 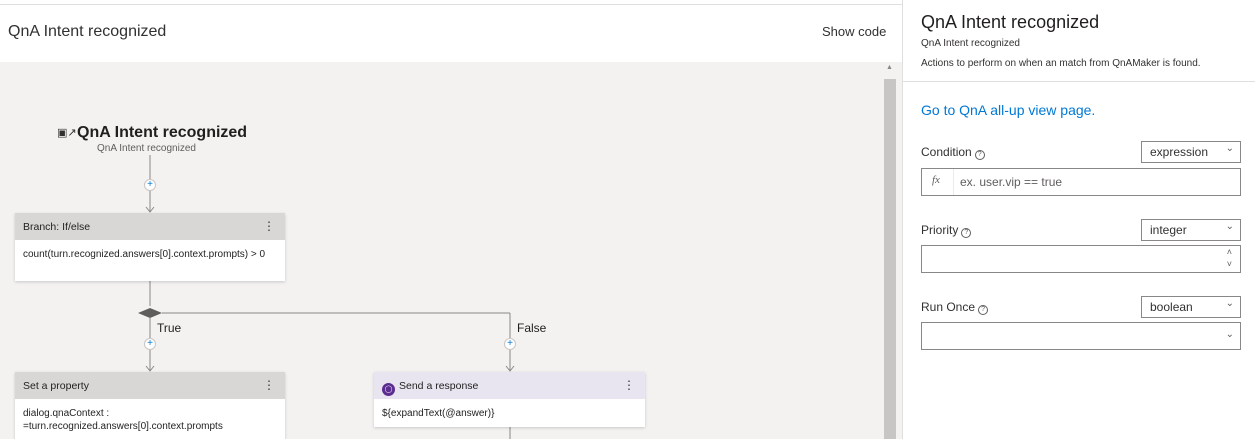 What do you see at coordinates (946, 152) in the screenshot?
I see `condition-label-text: Condition` at bounding box center [946, 152].